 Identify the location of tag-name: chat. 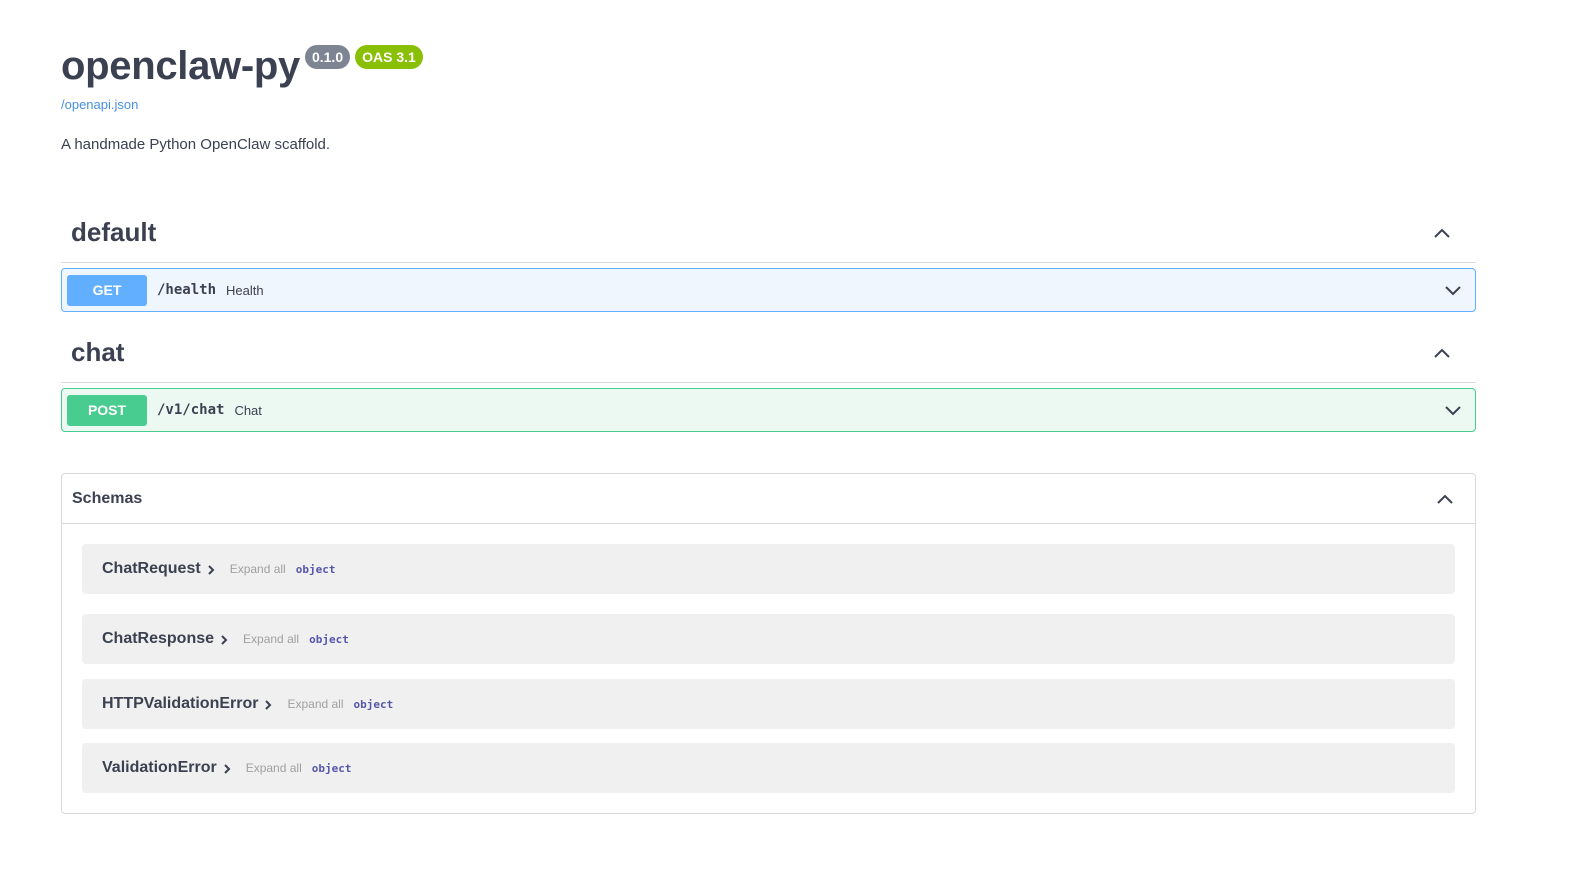
(98, 352).